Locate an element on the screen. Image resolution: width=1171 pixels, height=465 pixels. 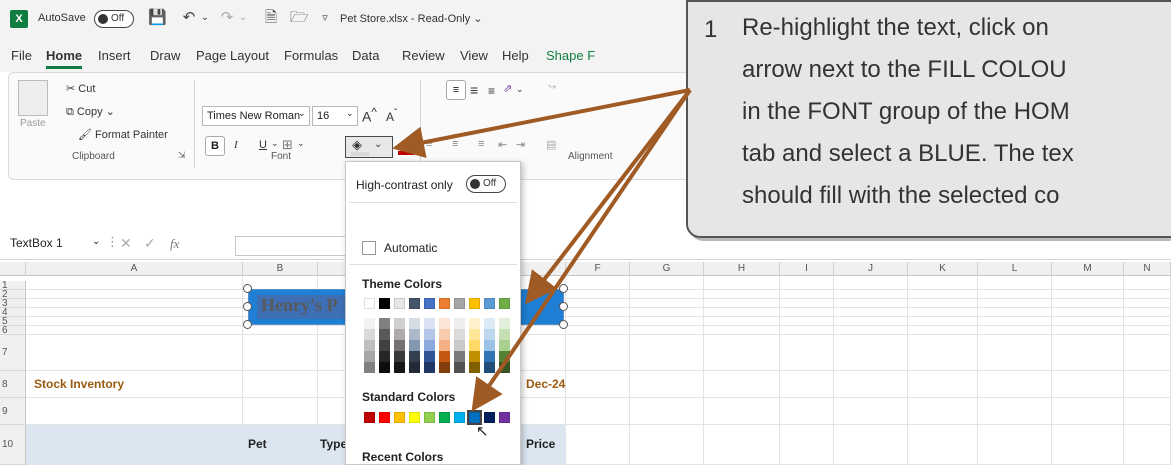
fill-colour-button: ◈ ⌄ is located at coordinates (369, 147).